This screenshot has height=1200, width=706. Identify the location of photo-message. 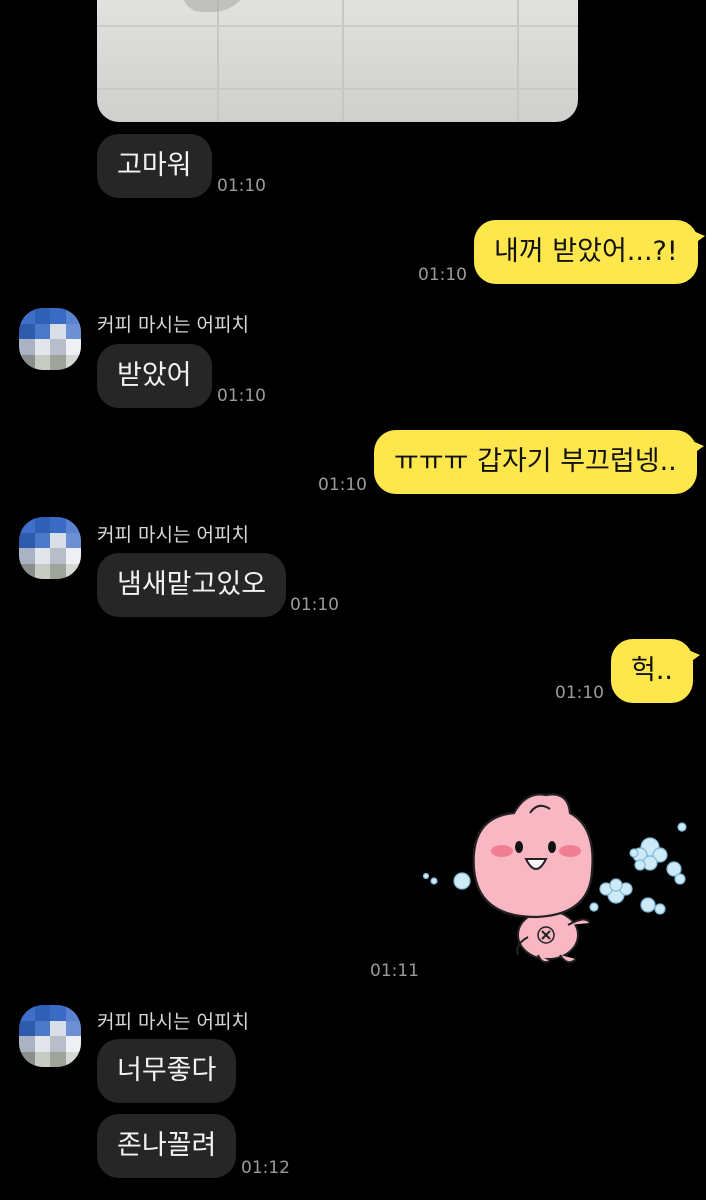
(337, 61).